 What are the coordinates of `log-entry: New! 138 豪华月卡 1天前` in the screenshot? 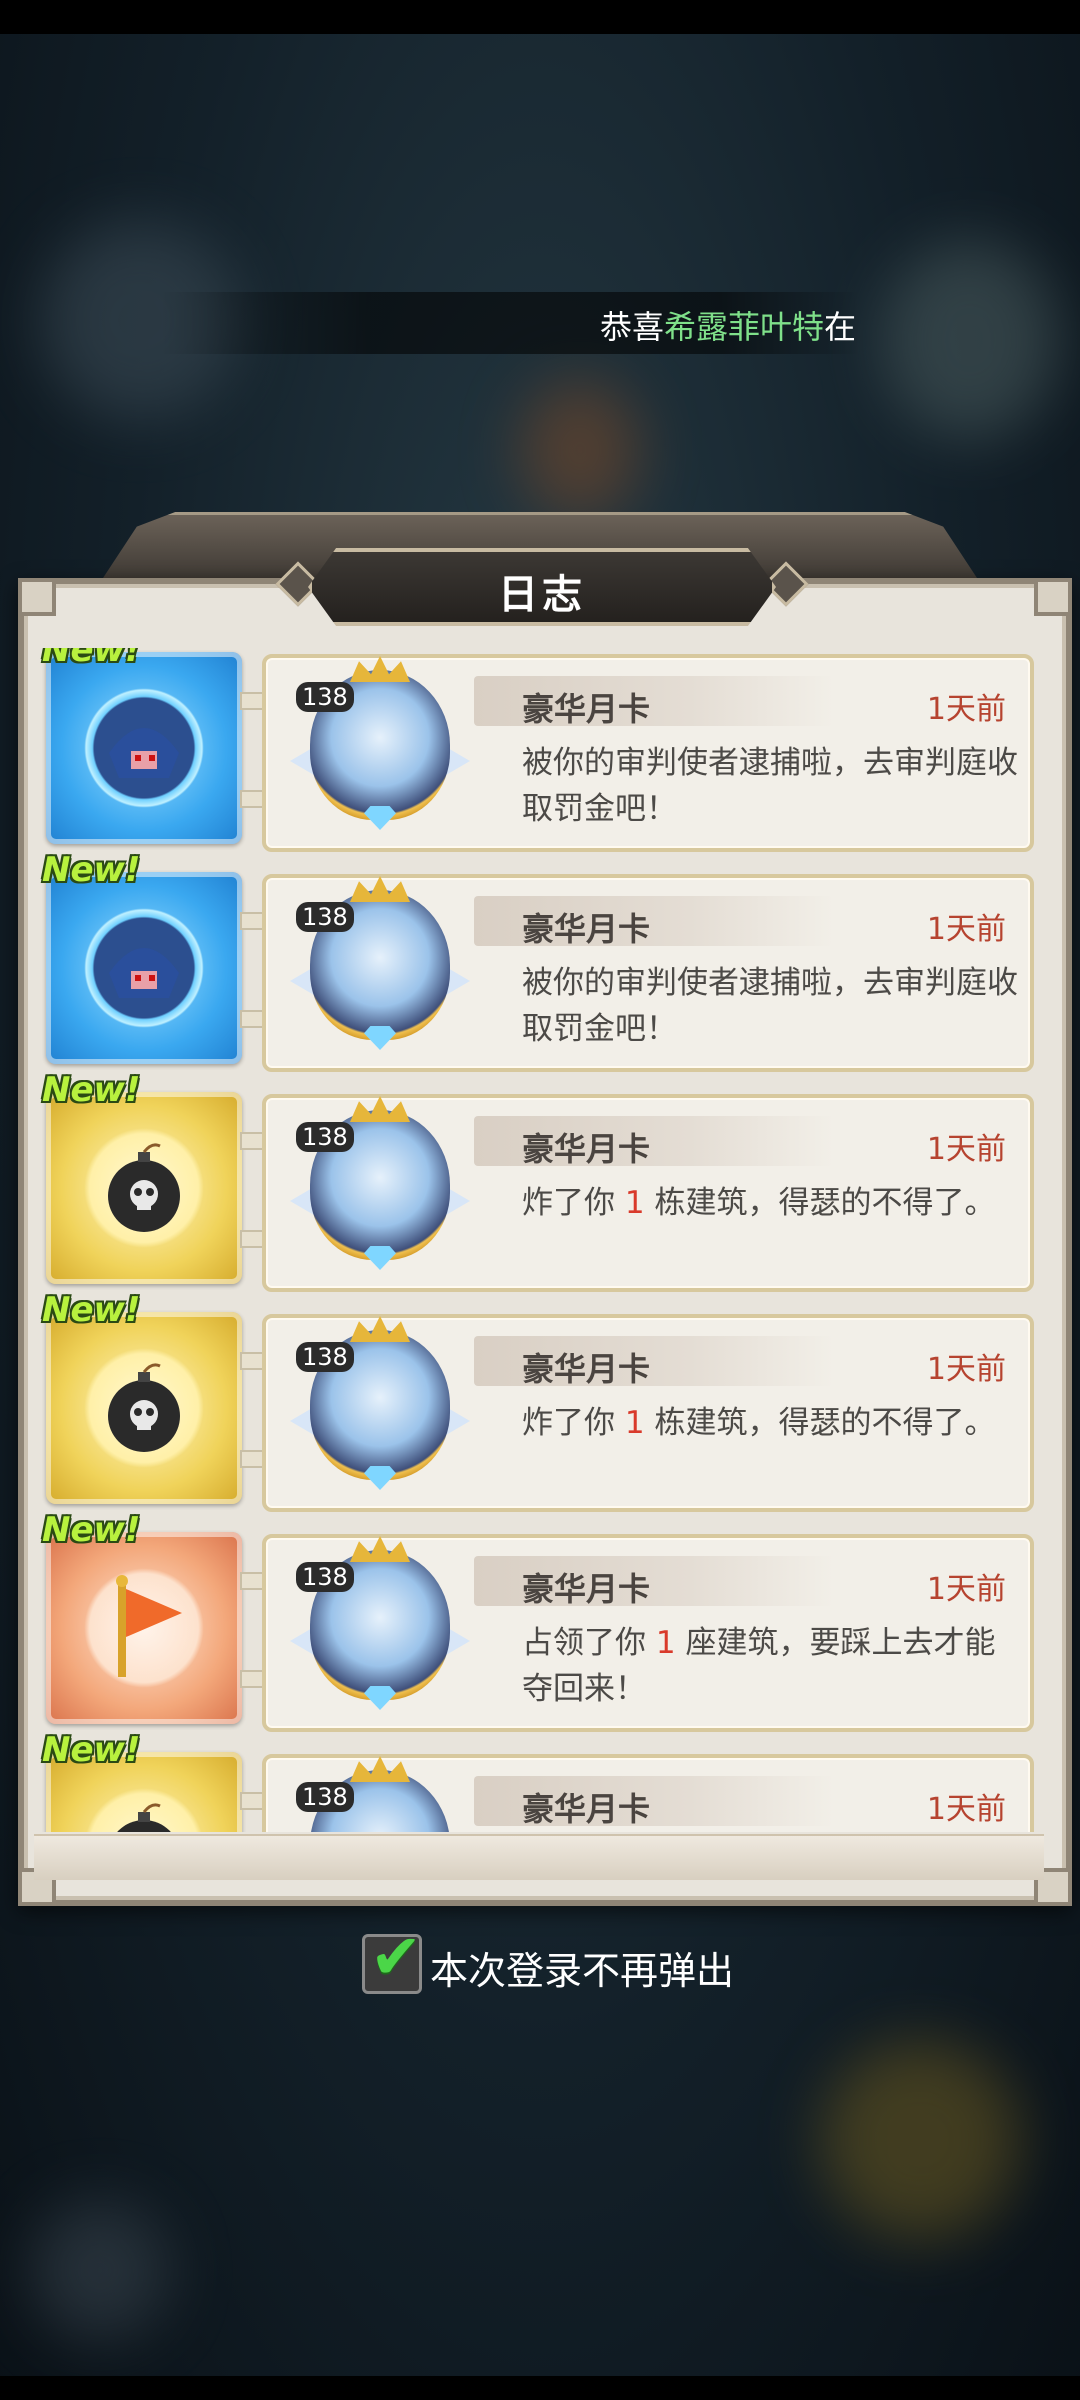 It's located at (538, 1781).